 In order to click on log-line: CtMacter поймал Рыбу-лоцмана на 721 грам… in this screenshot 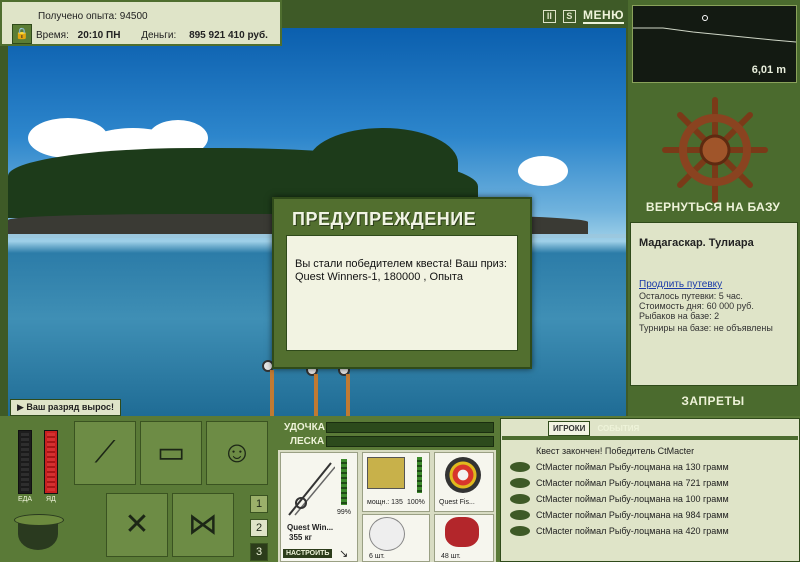, I will do `click(632, 483)`.